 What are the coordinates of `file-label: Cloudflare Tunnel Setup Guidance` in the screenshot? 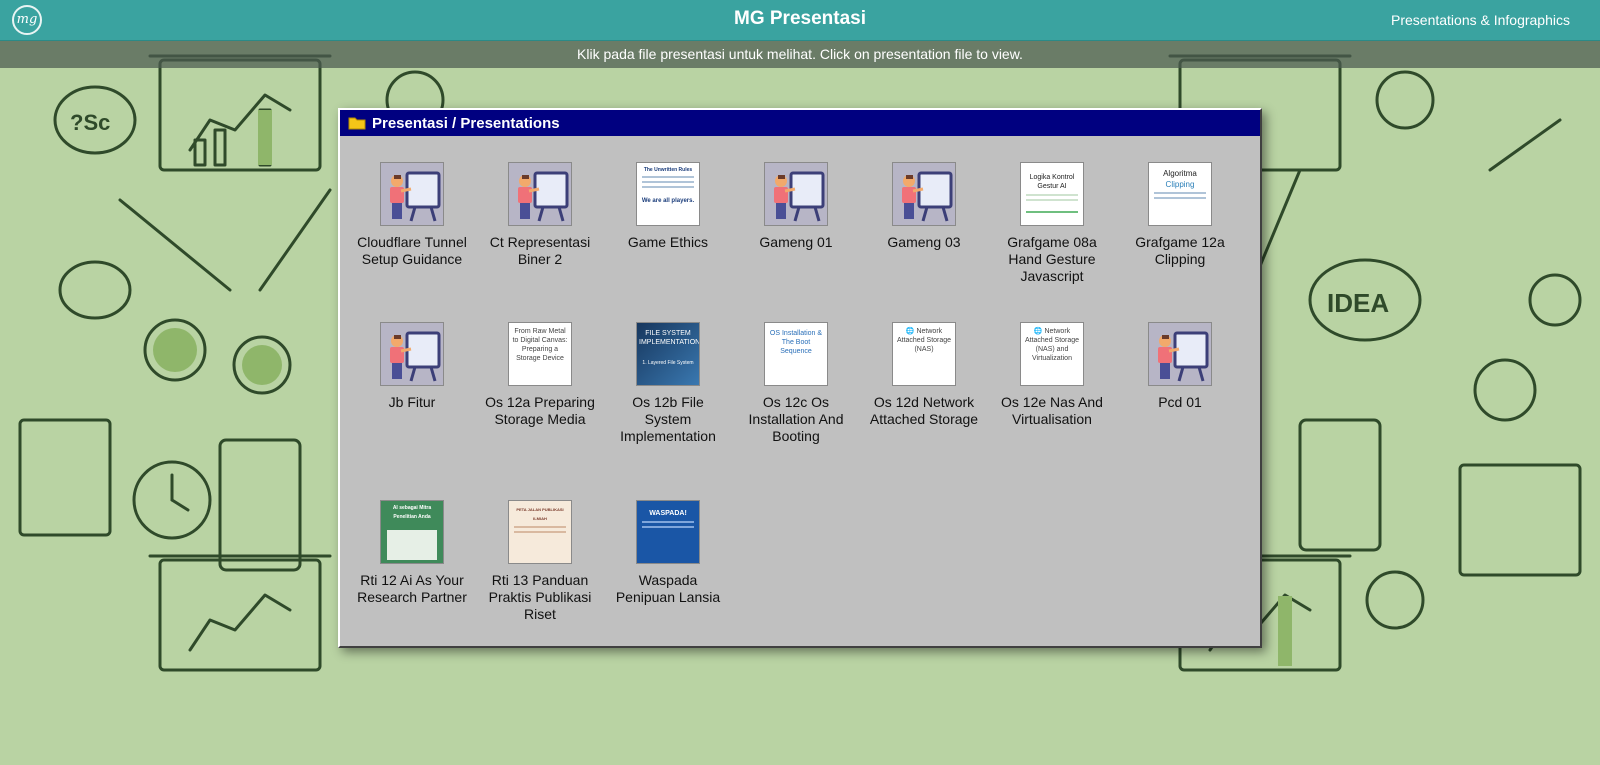 It's located at (412, 251).